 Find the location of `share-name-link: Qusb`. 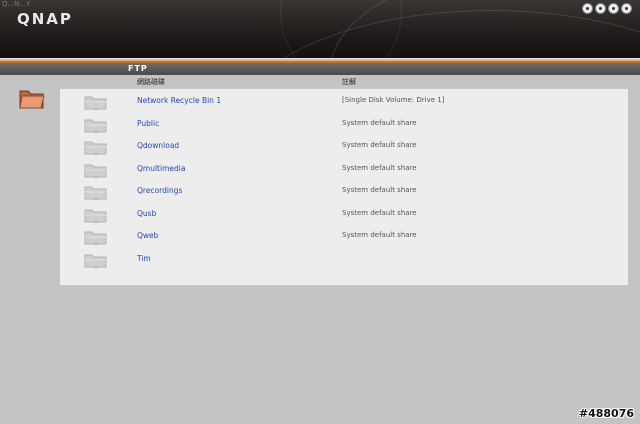

share-name-link: Qusb is located at coordinates (146, 213).